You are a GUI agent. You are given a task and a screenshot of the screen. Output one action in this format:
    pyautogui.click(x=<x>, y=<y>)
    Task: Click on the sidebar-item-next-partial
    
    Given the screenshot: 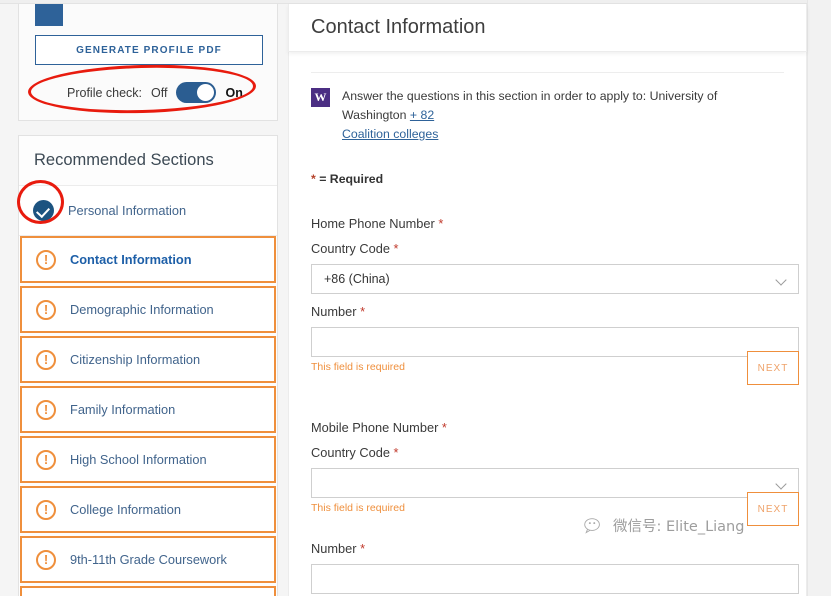 What is the action you would take?
    pyautogui.click(x=148, y=591)
    